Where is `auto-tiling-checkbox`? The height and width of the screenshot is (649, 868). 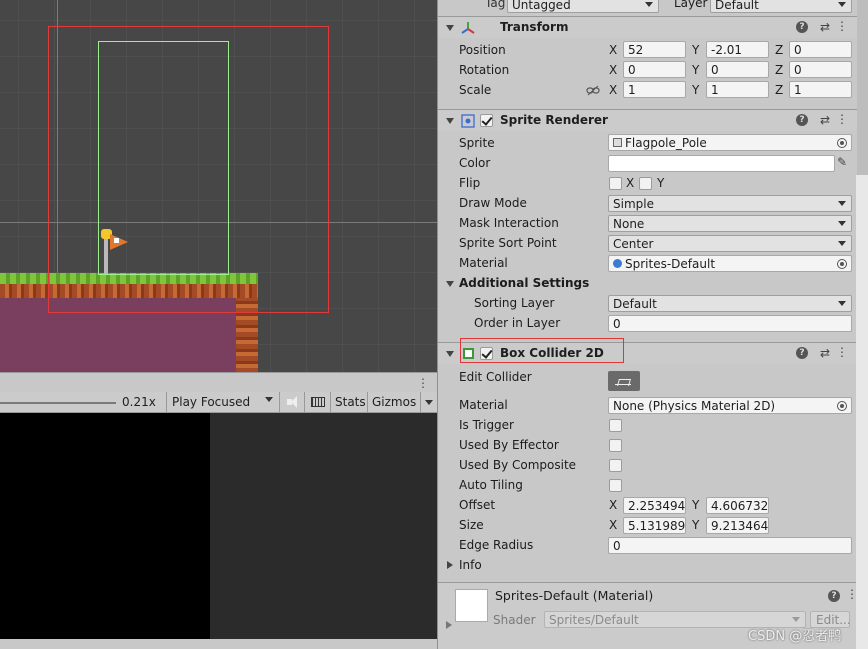 auto-tiling-checkbox is located at coordinates (615, 485).